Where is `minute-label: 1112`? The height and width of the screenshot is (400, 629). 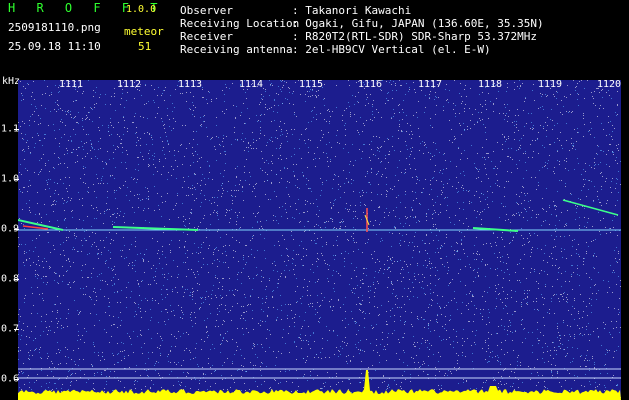 minute-label: 1112 is located at coordinates (129, 84).